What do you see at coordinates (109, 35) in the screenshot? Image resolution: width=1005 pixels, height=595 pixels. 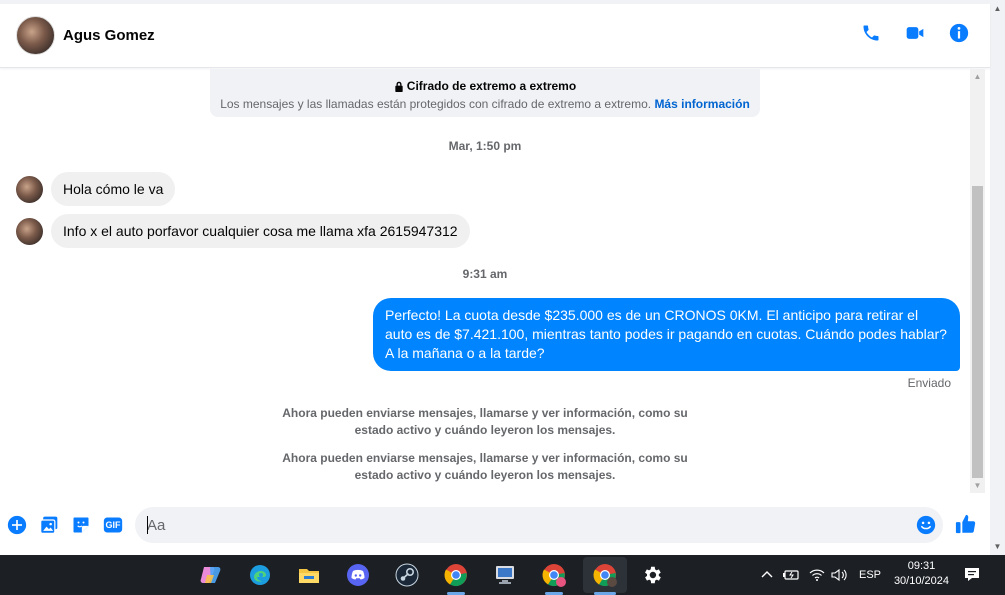 I see `contact-name: Agus Gomez` at bounding box center [109, 35].